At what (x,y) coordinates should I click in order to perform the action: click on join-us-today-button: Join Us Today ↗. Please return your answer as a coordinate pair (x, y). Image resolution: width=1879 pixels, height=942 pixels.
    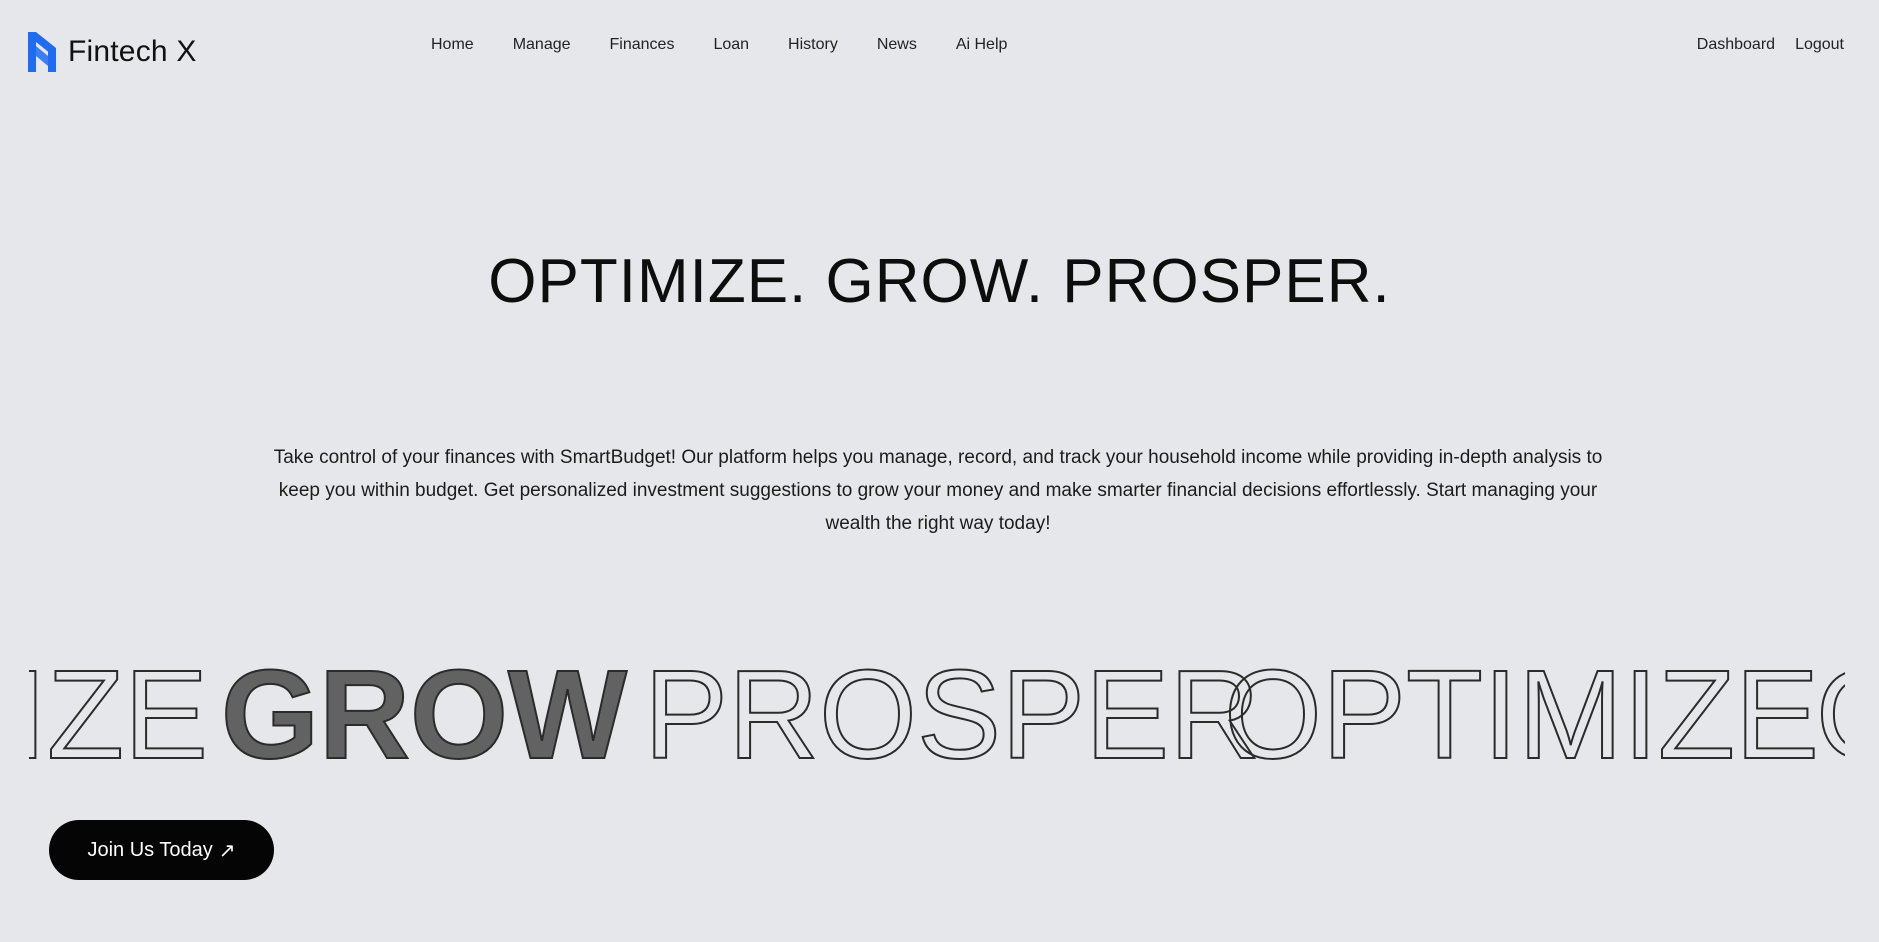
    Looking at the image, I should click on (161, 850).